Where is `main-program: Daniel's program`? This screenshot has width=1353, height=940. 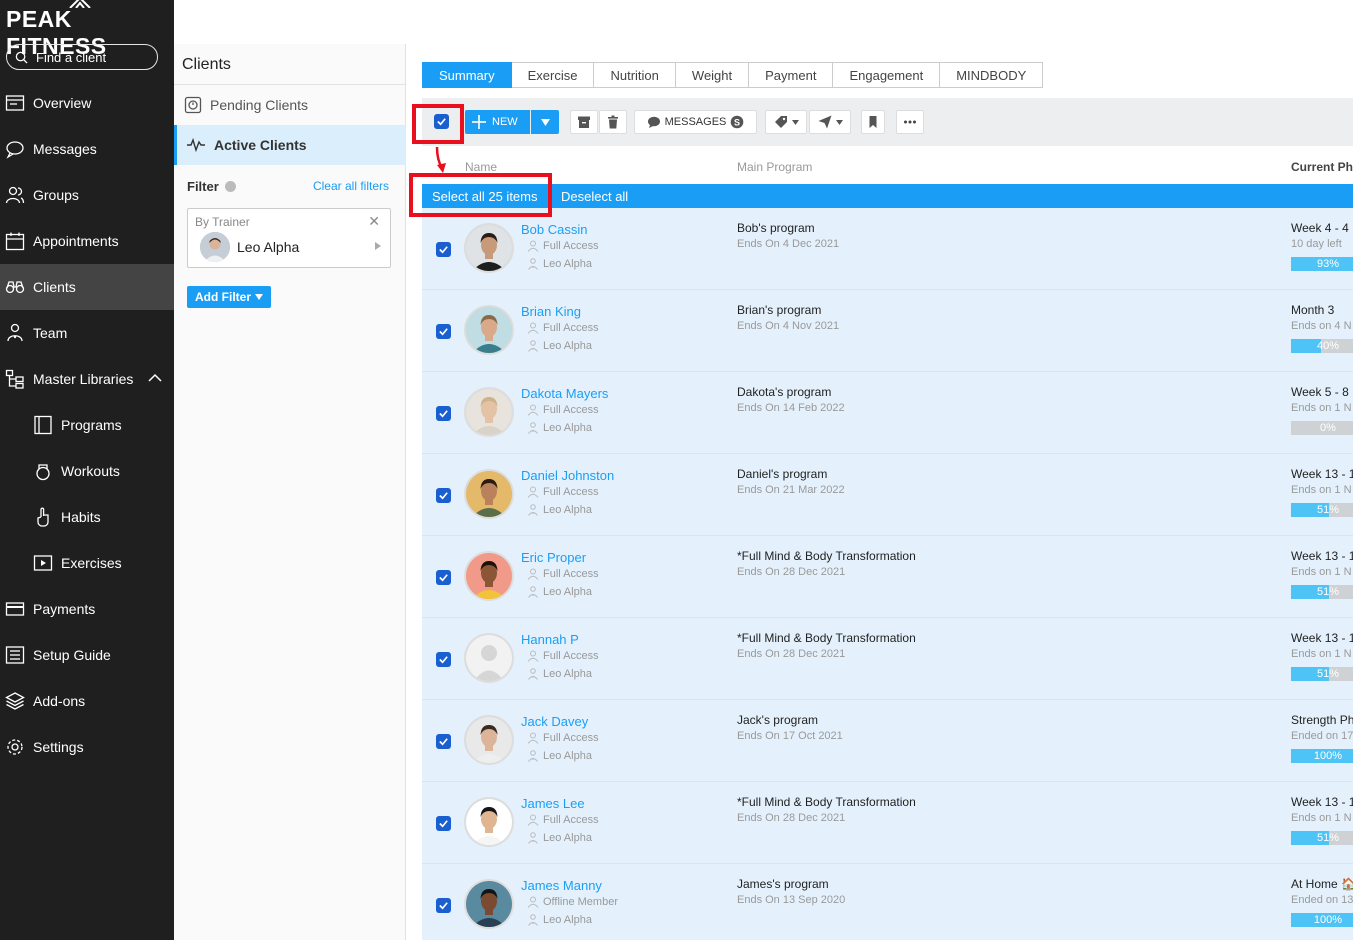 main-program: Daniel's program is located at coordinates (782, 474).